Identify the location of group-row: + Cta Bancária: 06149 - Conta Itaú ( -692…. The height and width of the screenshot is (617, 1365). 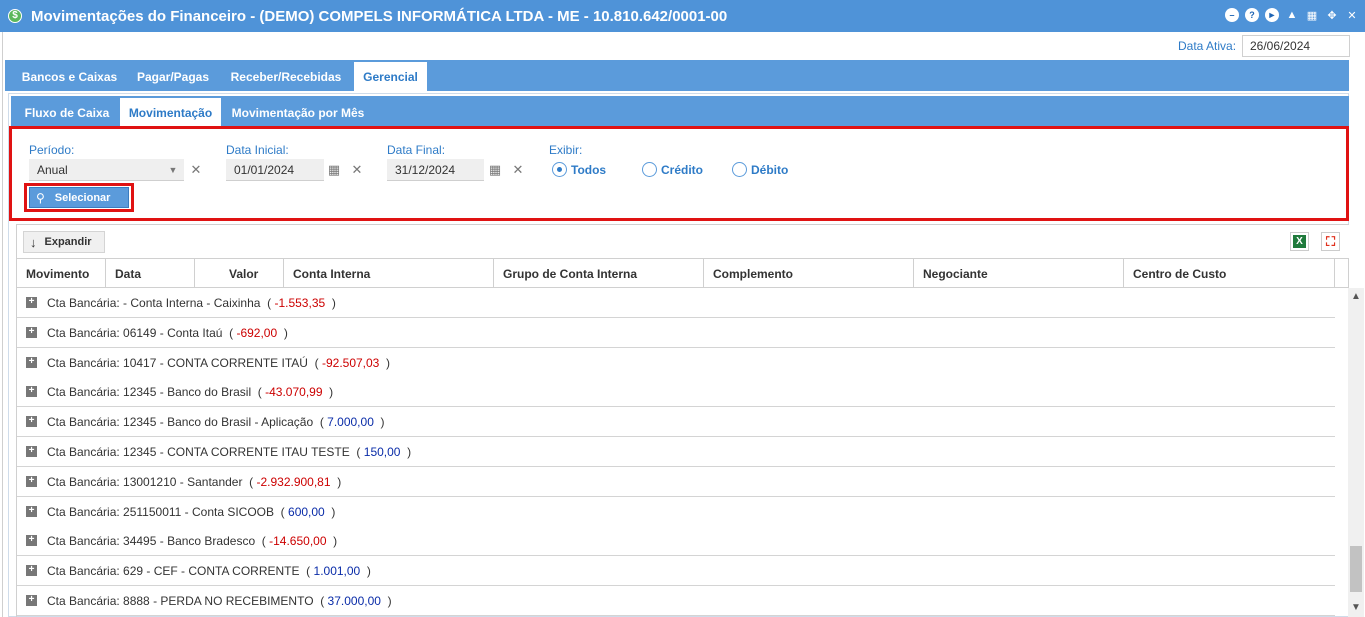
(676, 332).